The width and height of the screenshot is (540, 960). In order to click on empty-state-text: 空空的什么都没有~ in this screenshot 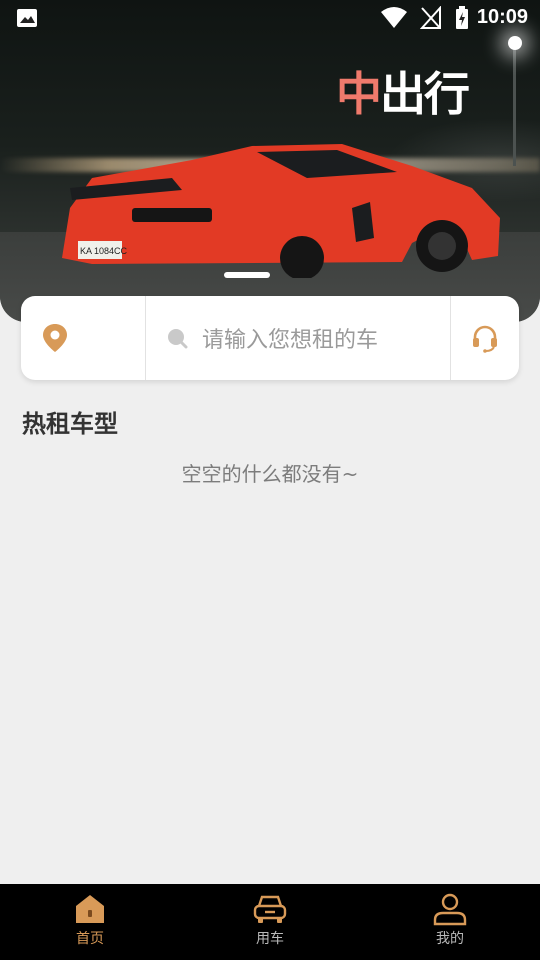, I will do `click(270, 474)`.